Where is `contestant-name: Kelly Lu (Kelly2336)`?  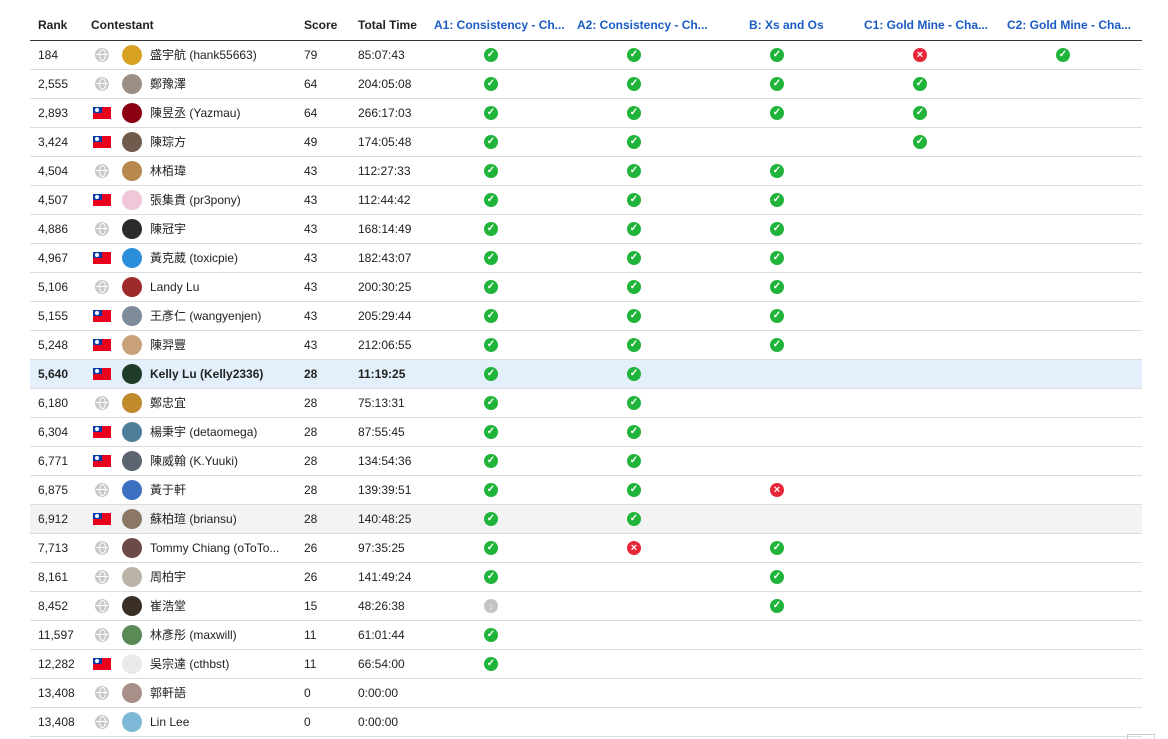 contestant-name: Kelly Lu (Kelly2336) is located at coordinates (206, 374).